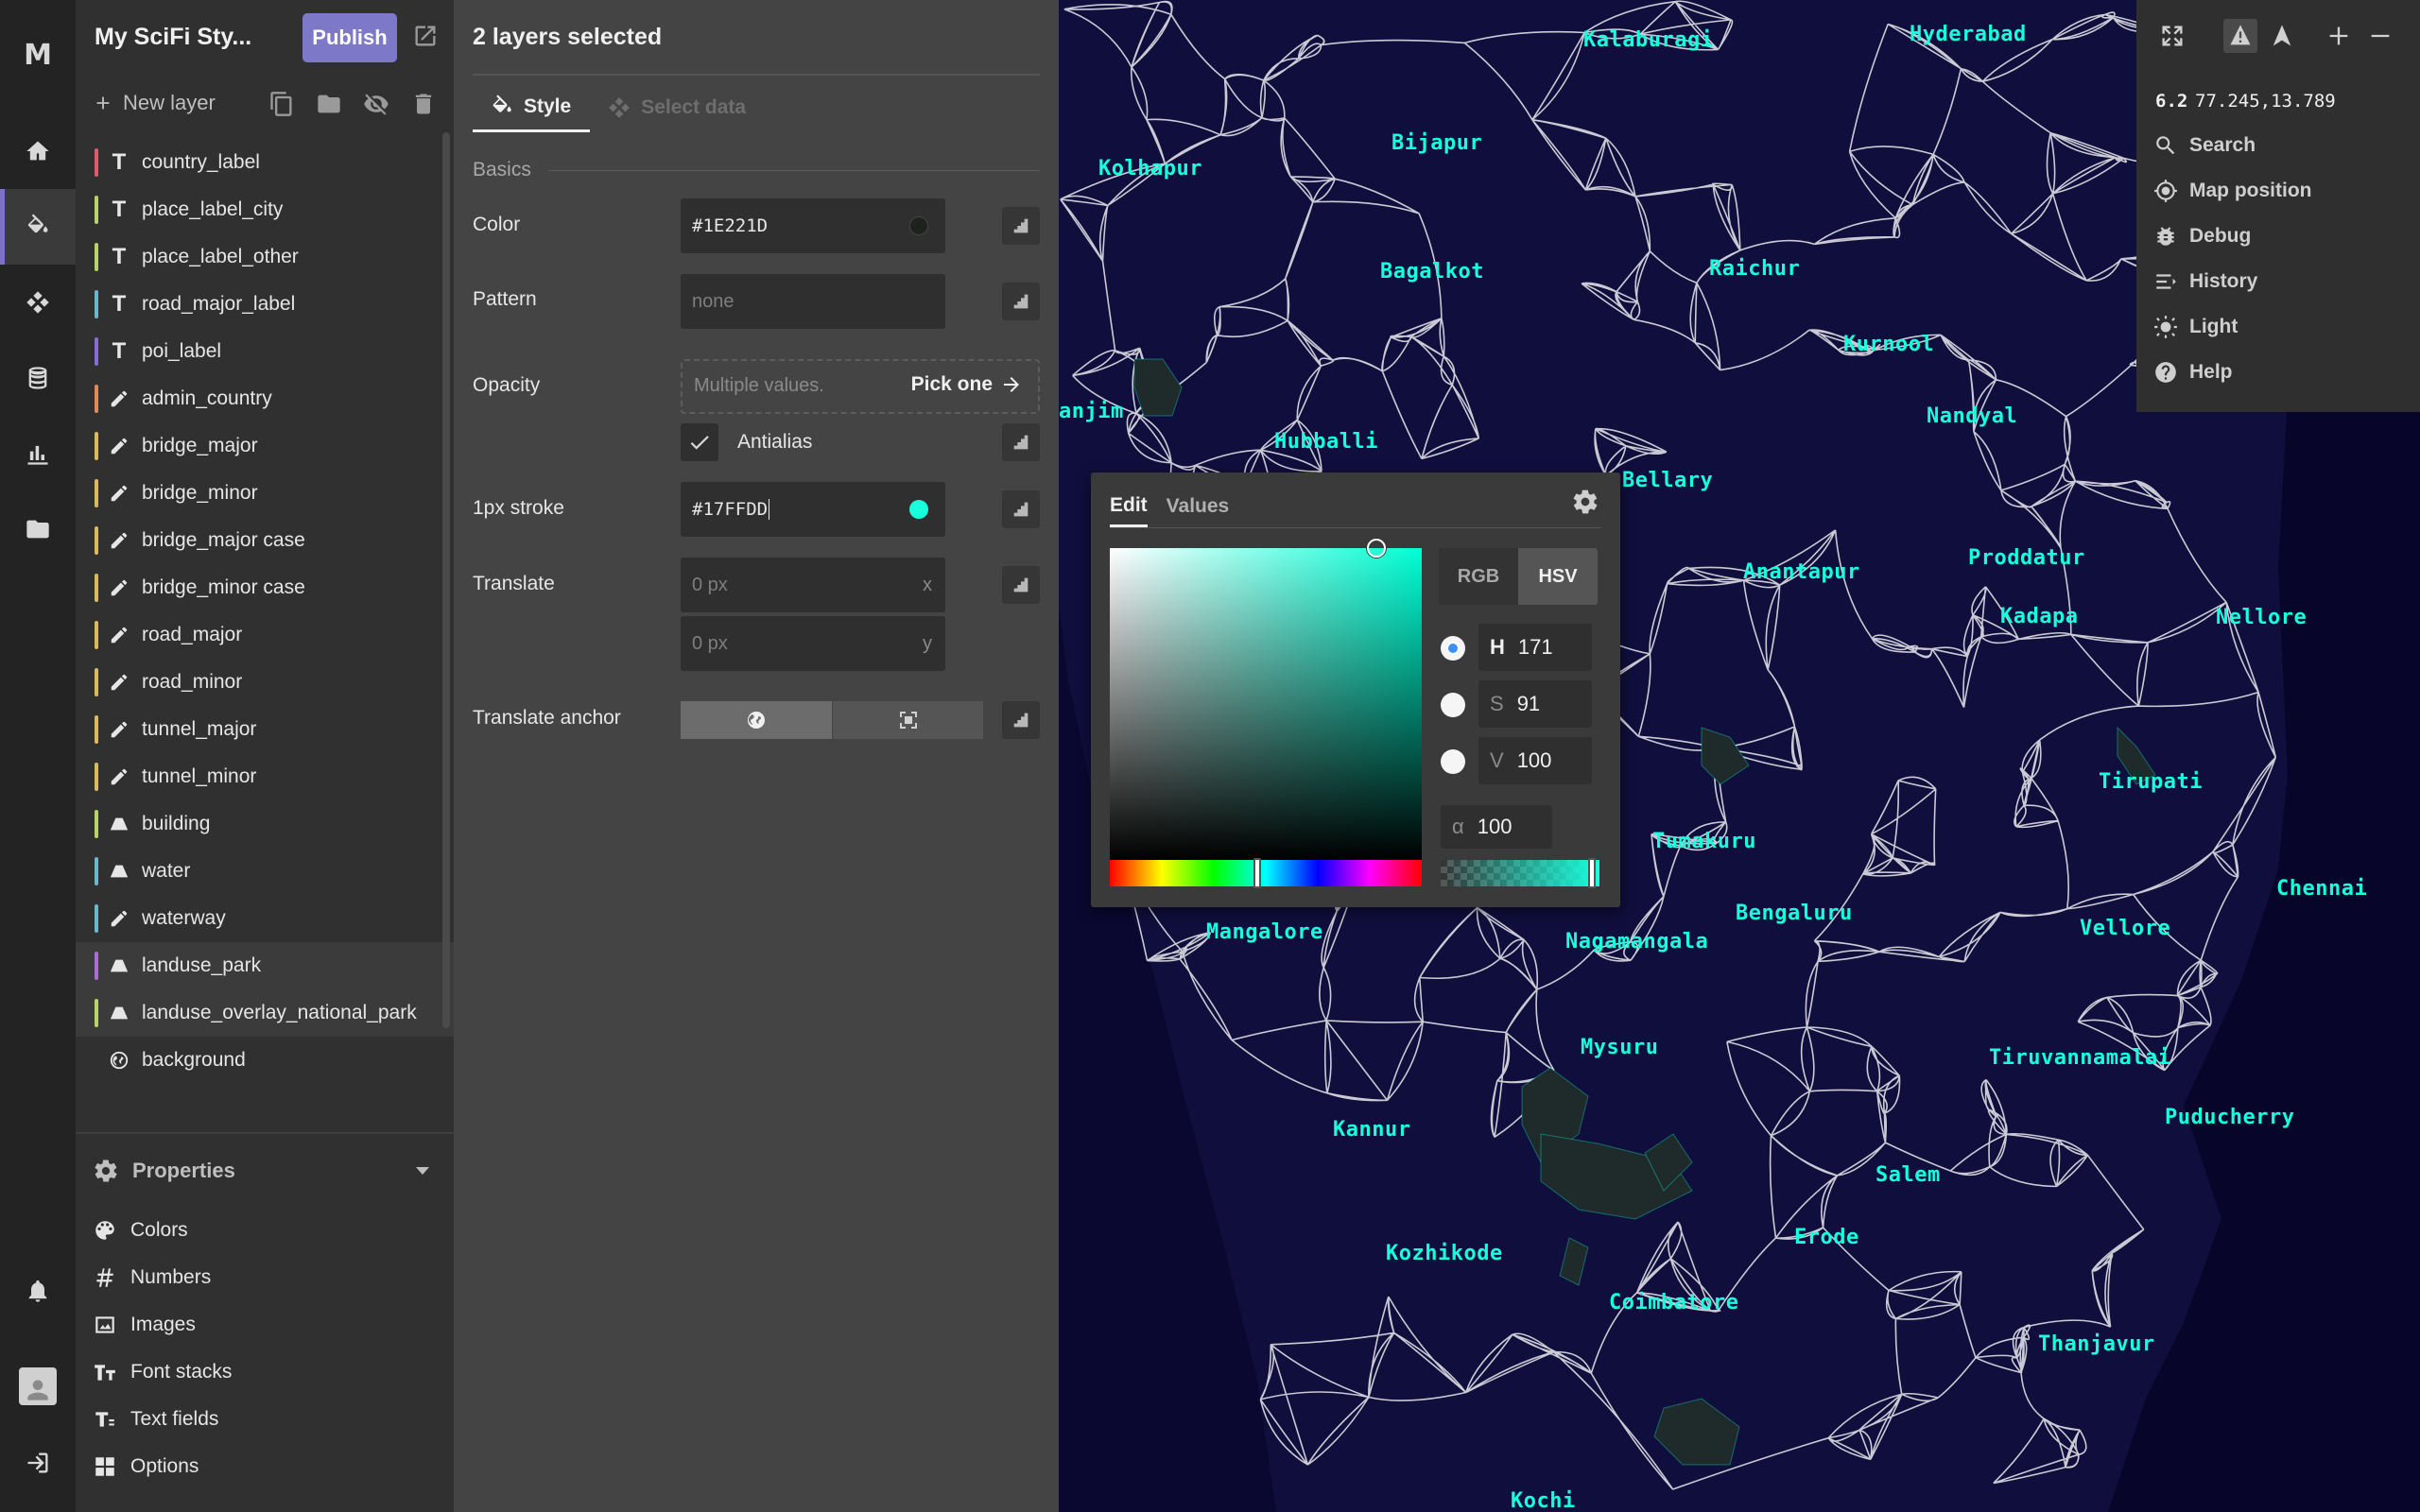 Image resolution: width=2420 pixels, height=1512 pixels. What do you see at coordinates (813, 509) in the screenshot?
I see `stroke-field: #17FFDD` at bounding box center [813, 509].